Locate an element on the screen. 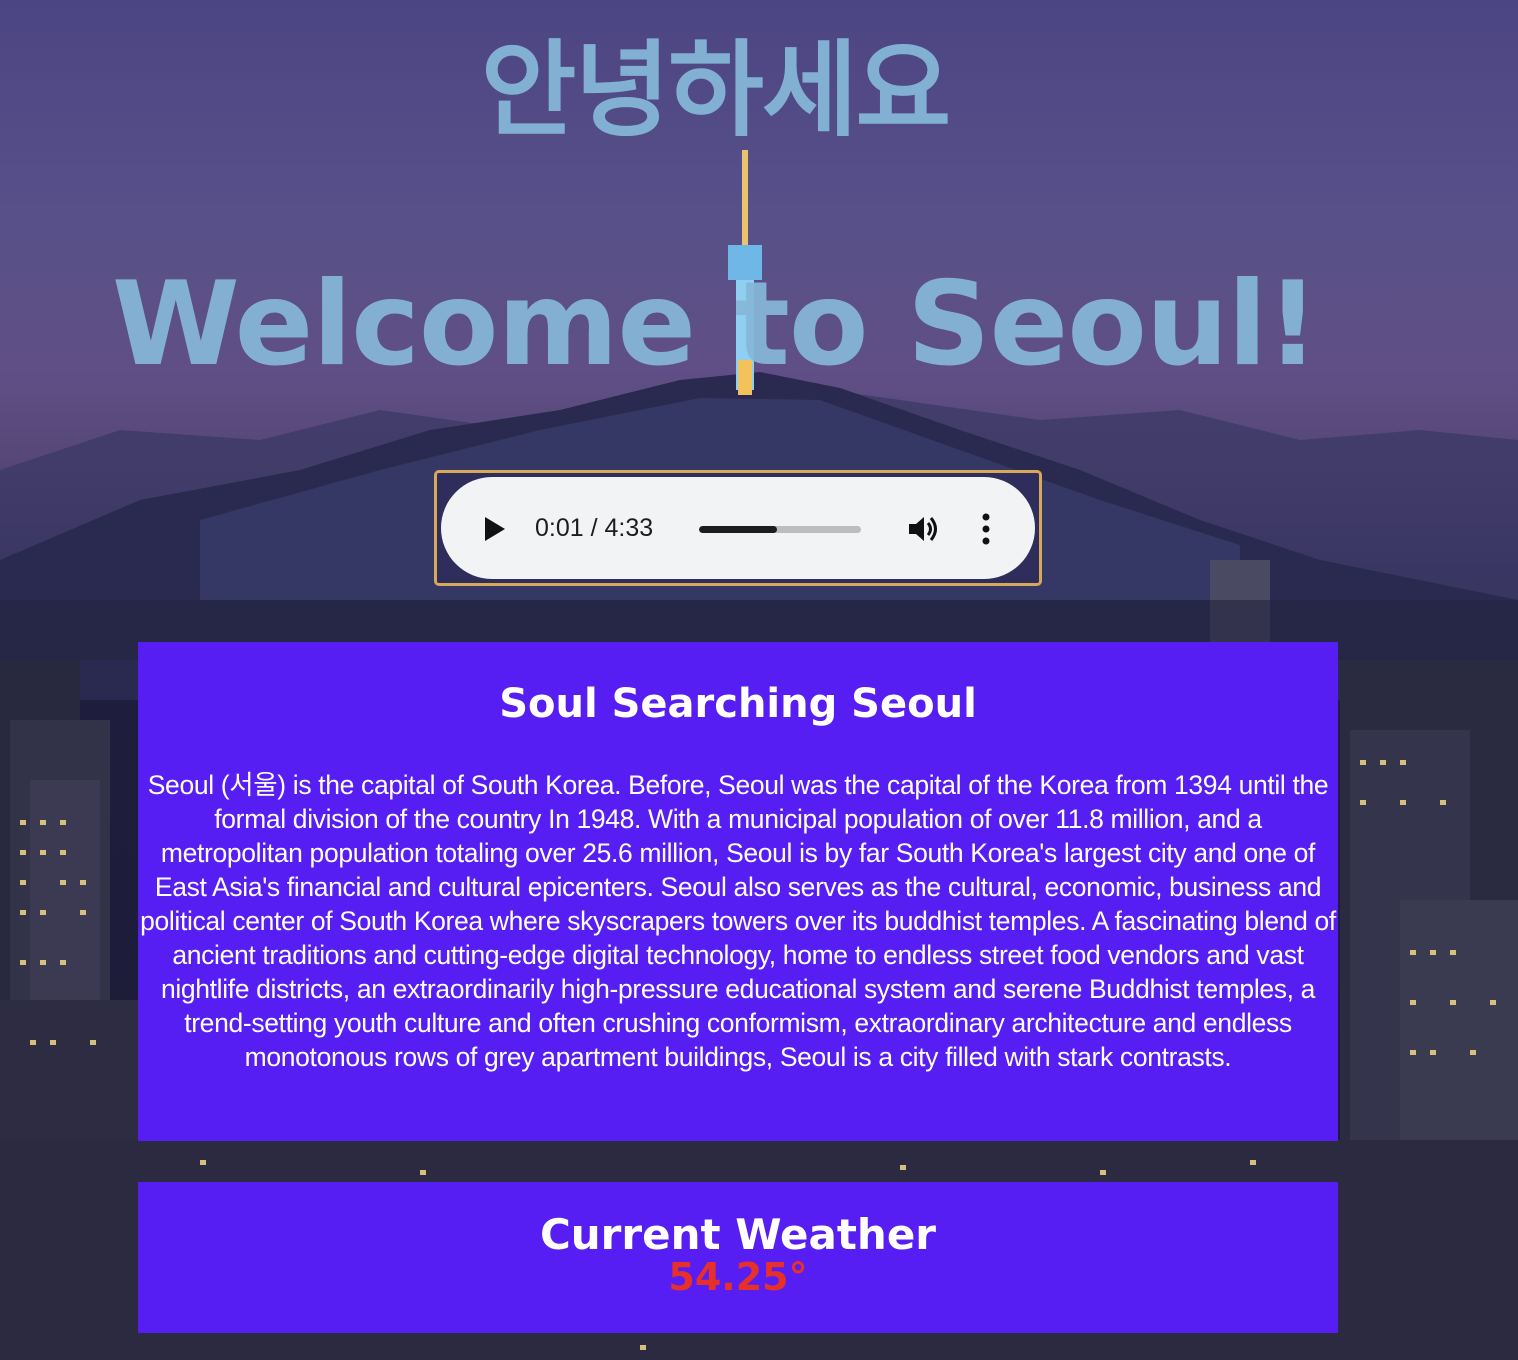  page-title: Welcome to Seoul! is located at coordinates (715, 324).